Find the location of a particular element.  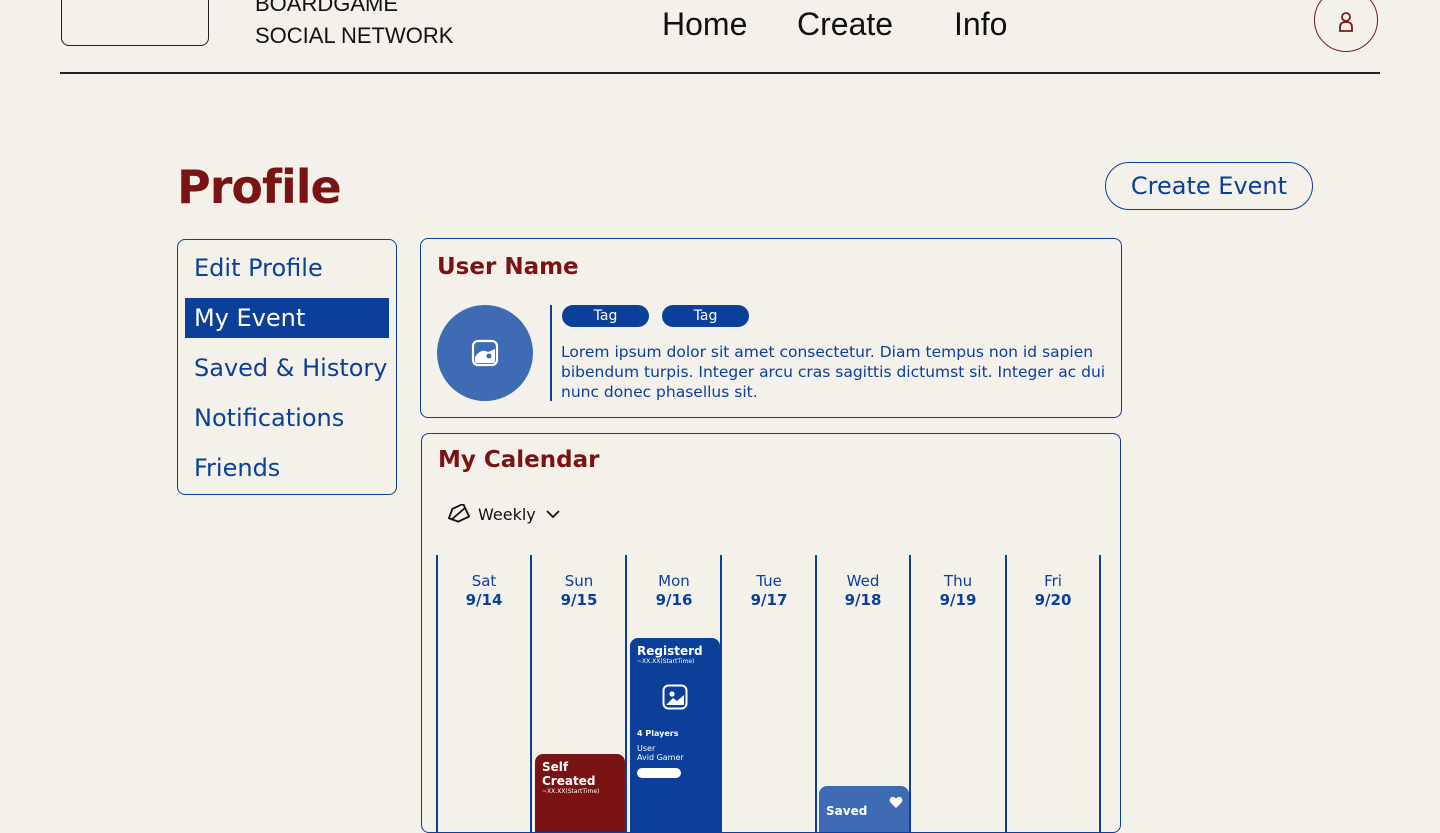

calendar-title: My Calendar is located at coordinates (519, 460).